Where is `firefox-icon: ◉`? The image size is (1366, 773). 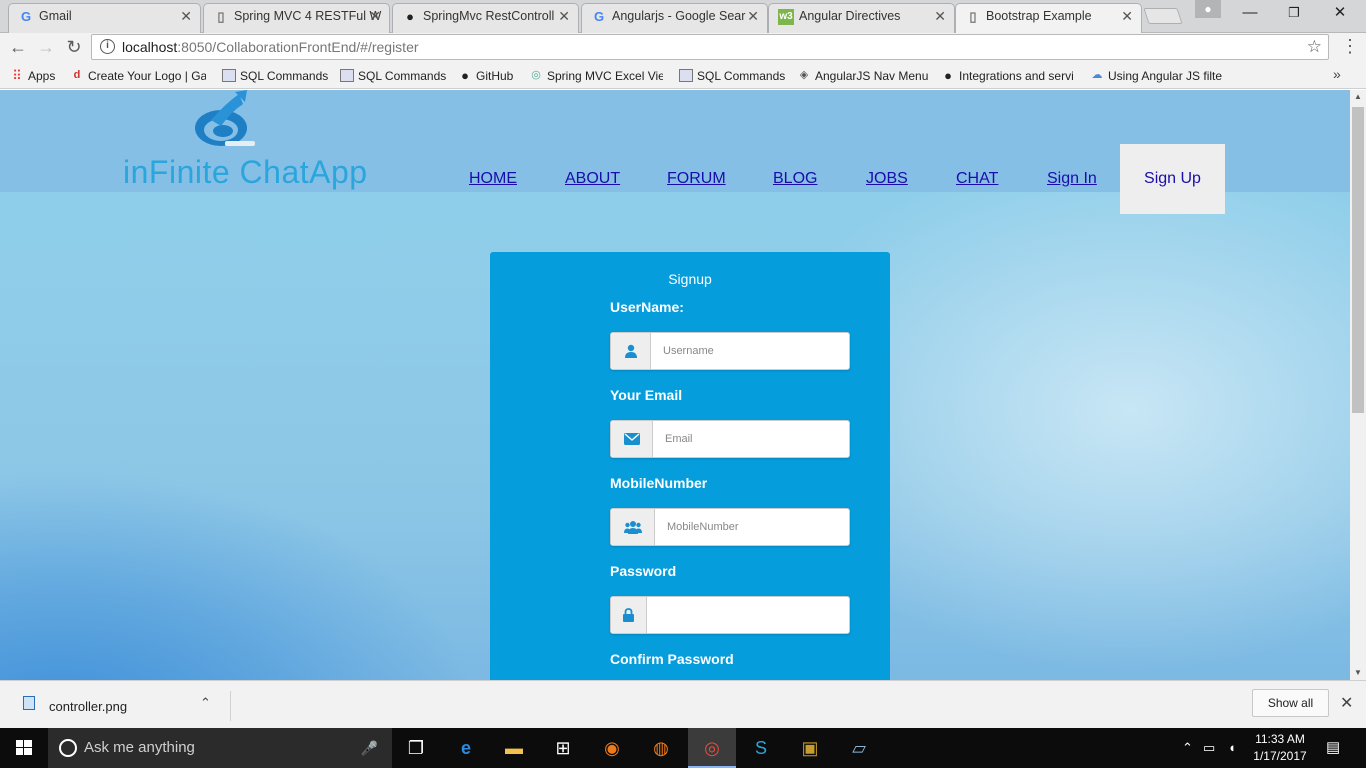
firefox-icon: ◉ is located at coordinates (612, 748).